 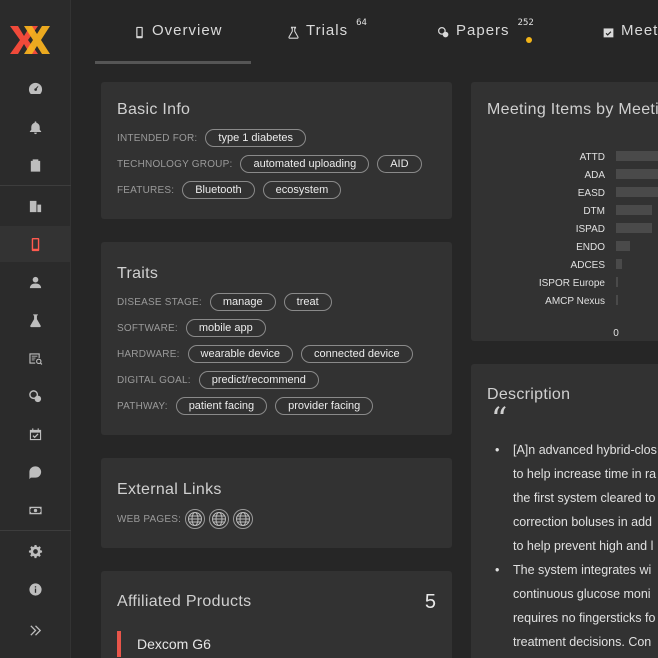 I want to click on category-label: DTM, so click(x=594, y=211).